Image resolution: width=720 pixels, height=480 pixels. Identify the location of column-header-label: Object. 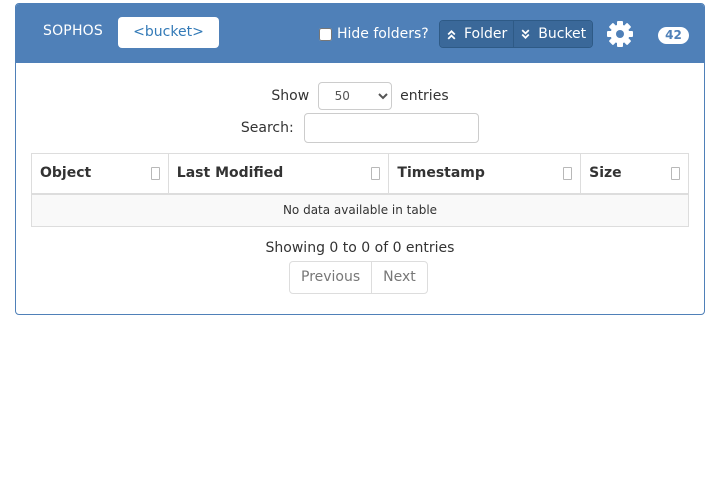
(66, 173).